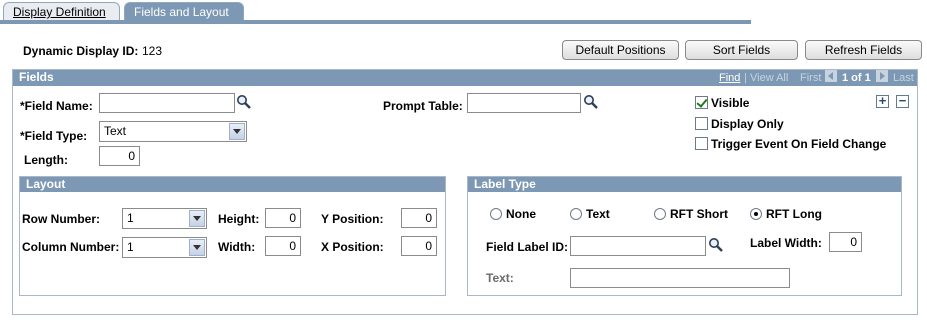 This screenshot has width=927, height=323. What do you see at coordinates (903, 78) in the screenshot?
I see `last-link: Last` at bounding box center [903, 78].